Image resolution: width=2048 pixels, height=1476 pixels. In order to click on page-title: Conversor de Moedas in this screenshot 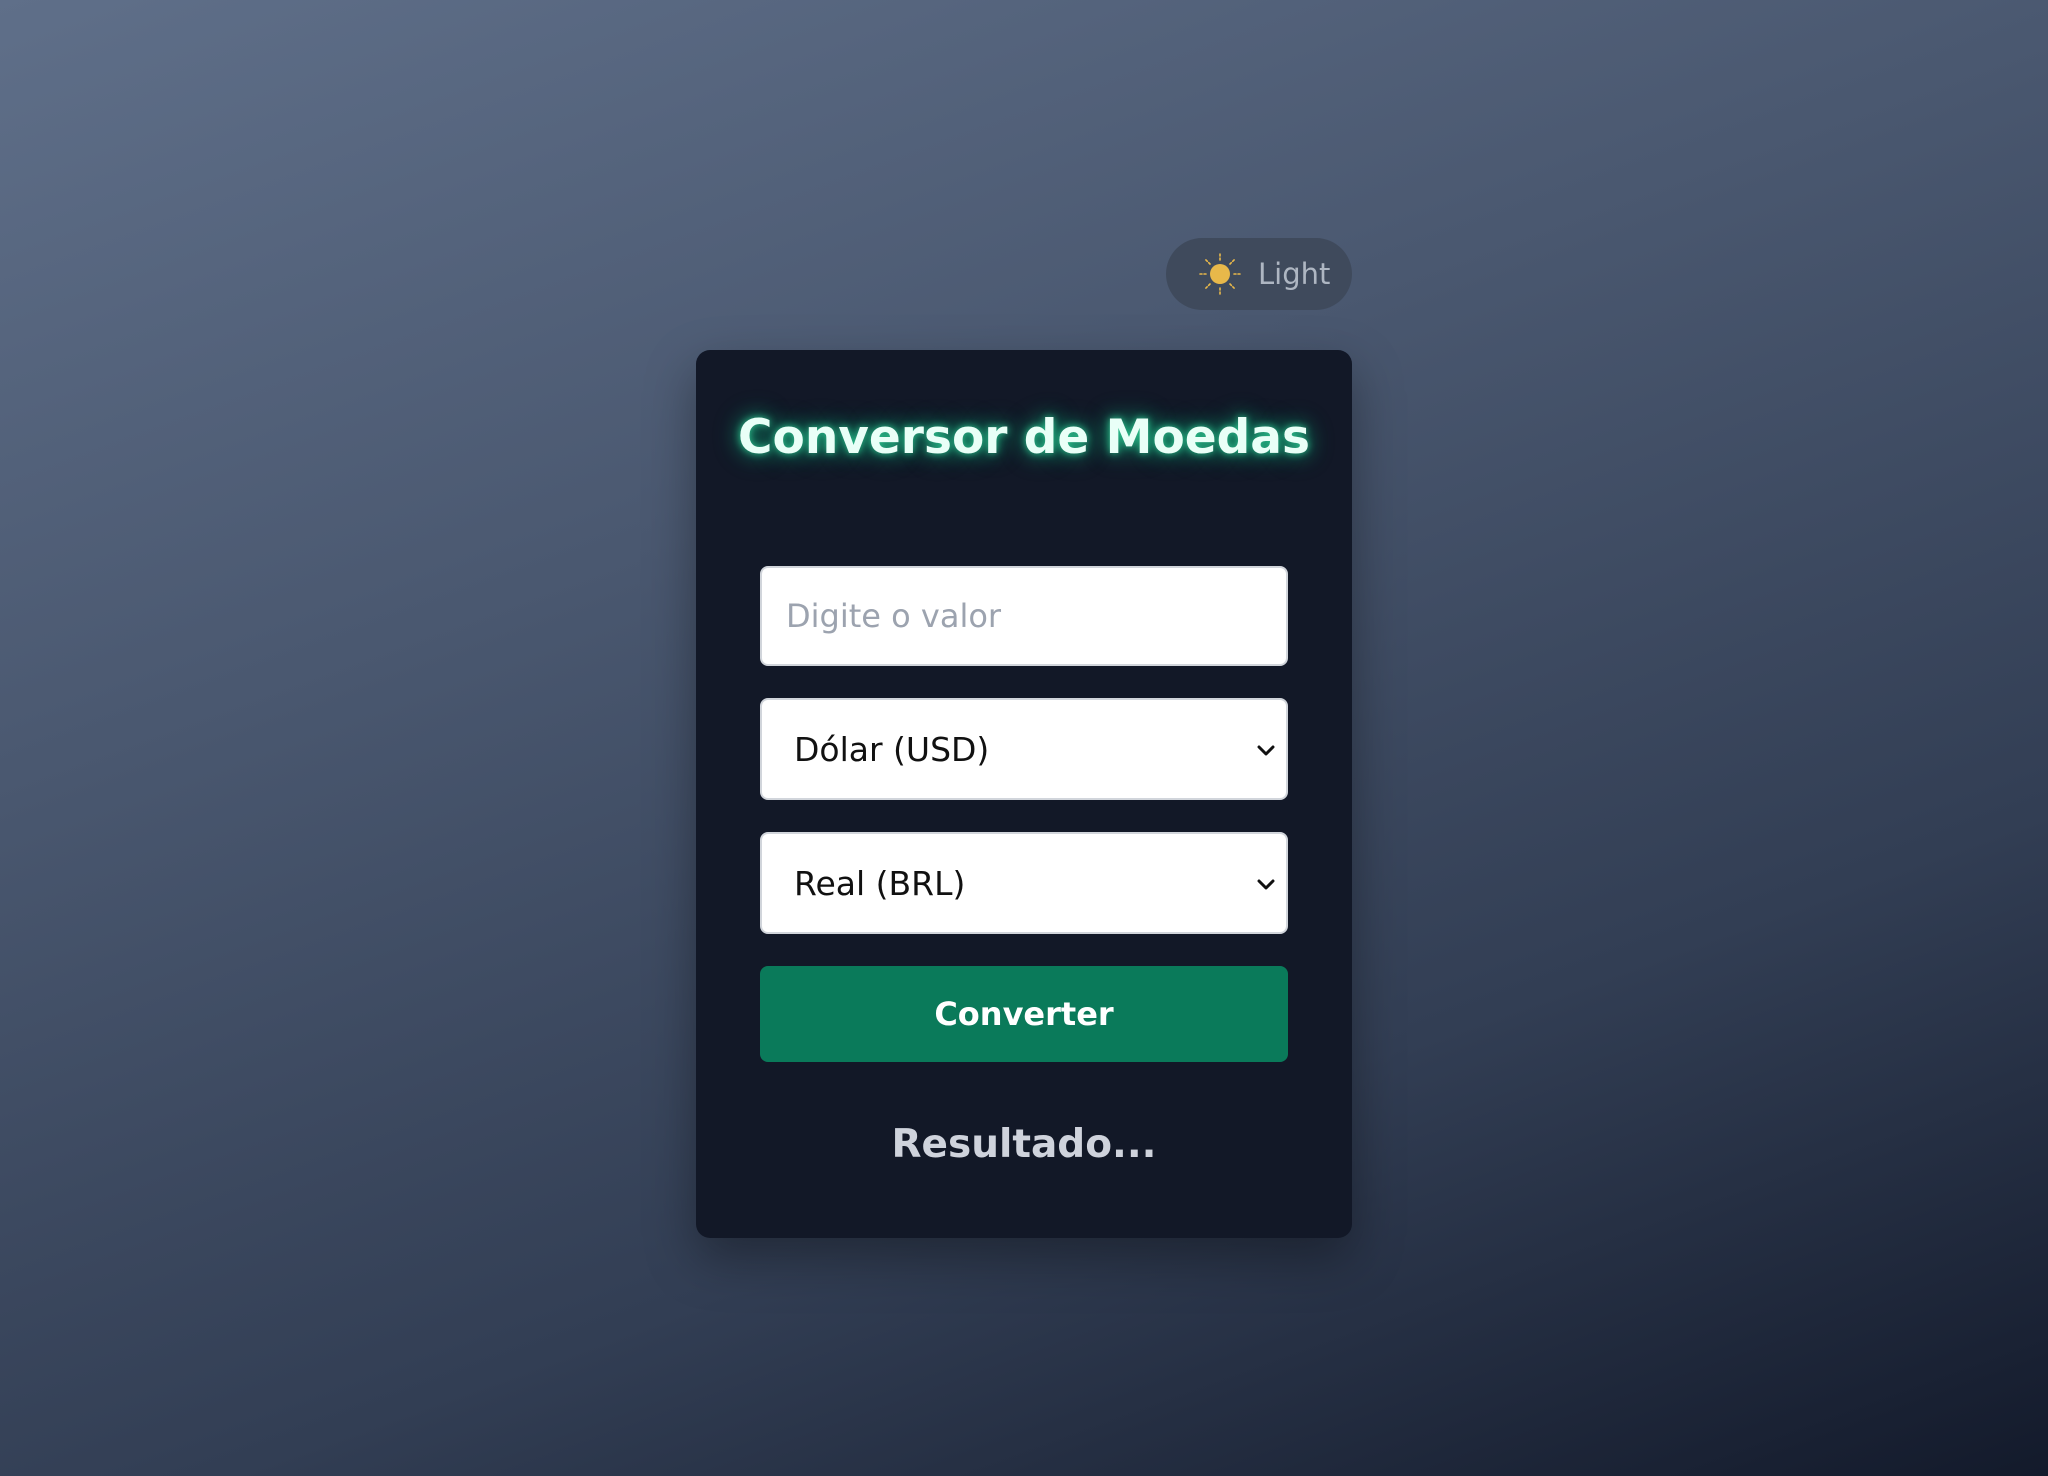, I will do `click(1024, 437)`.